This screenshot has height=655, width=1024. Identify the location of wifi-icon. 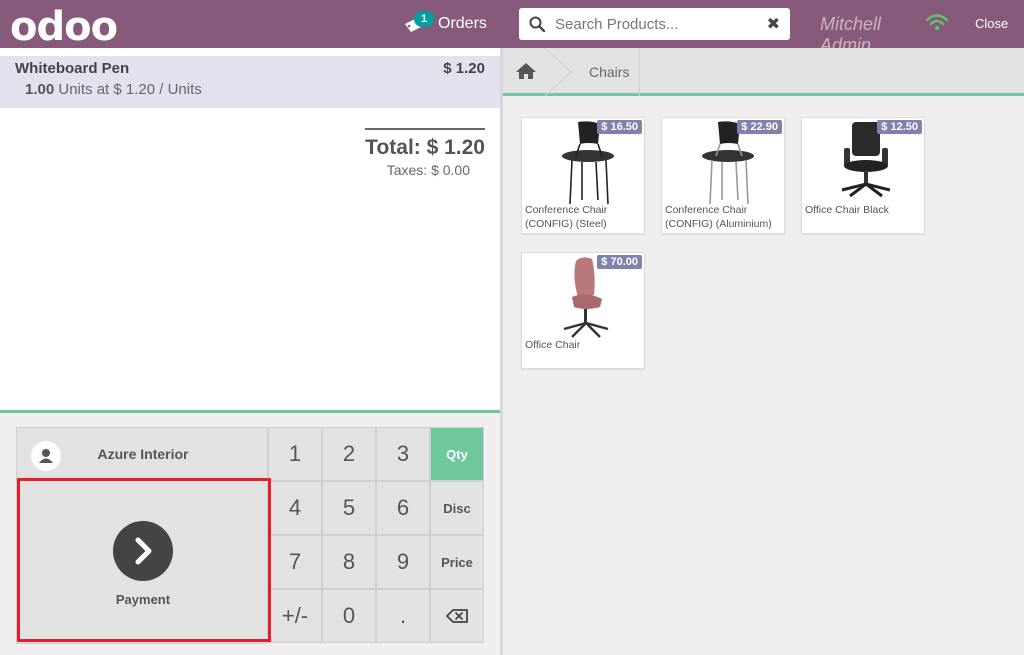
(937, 22).